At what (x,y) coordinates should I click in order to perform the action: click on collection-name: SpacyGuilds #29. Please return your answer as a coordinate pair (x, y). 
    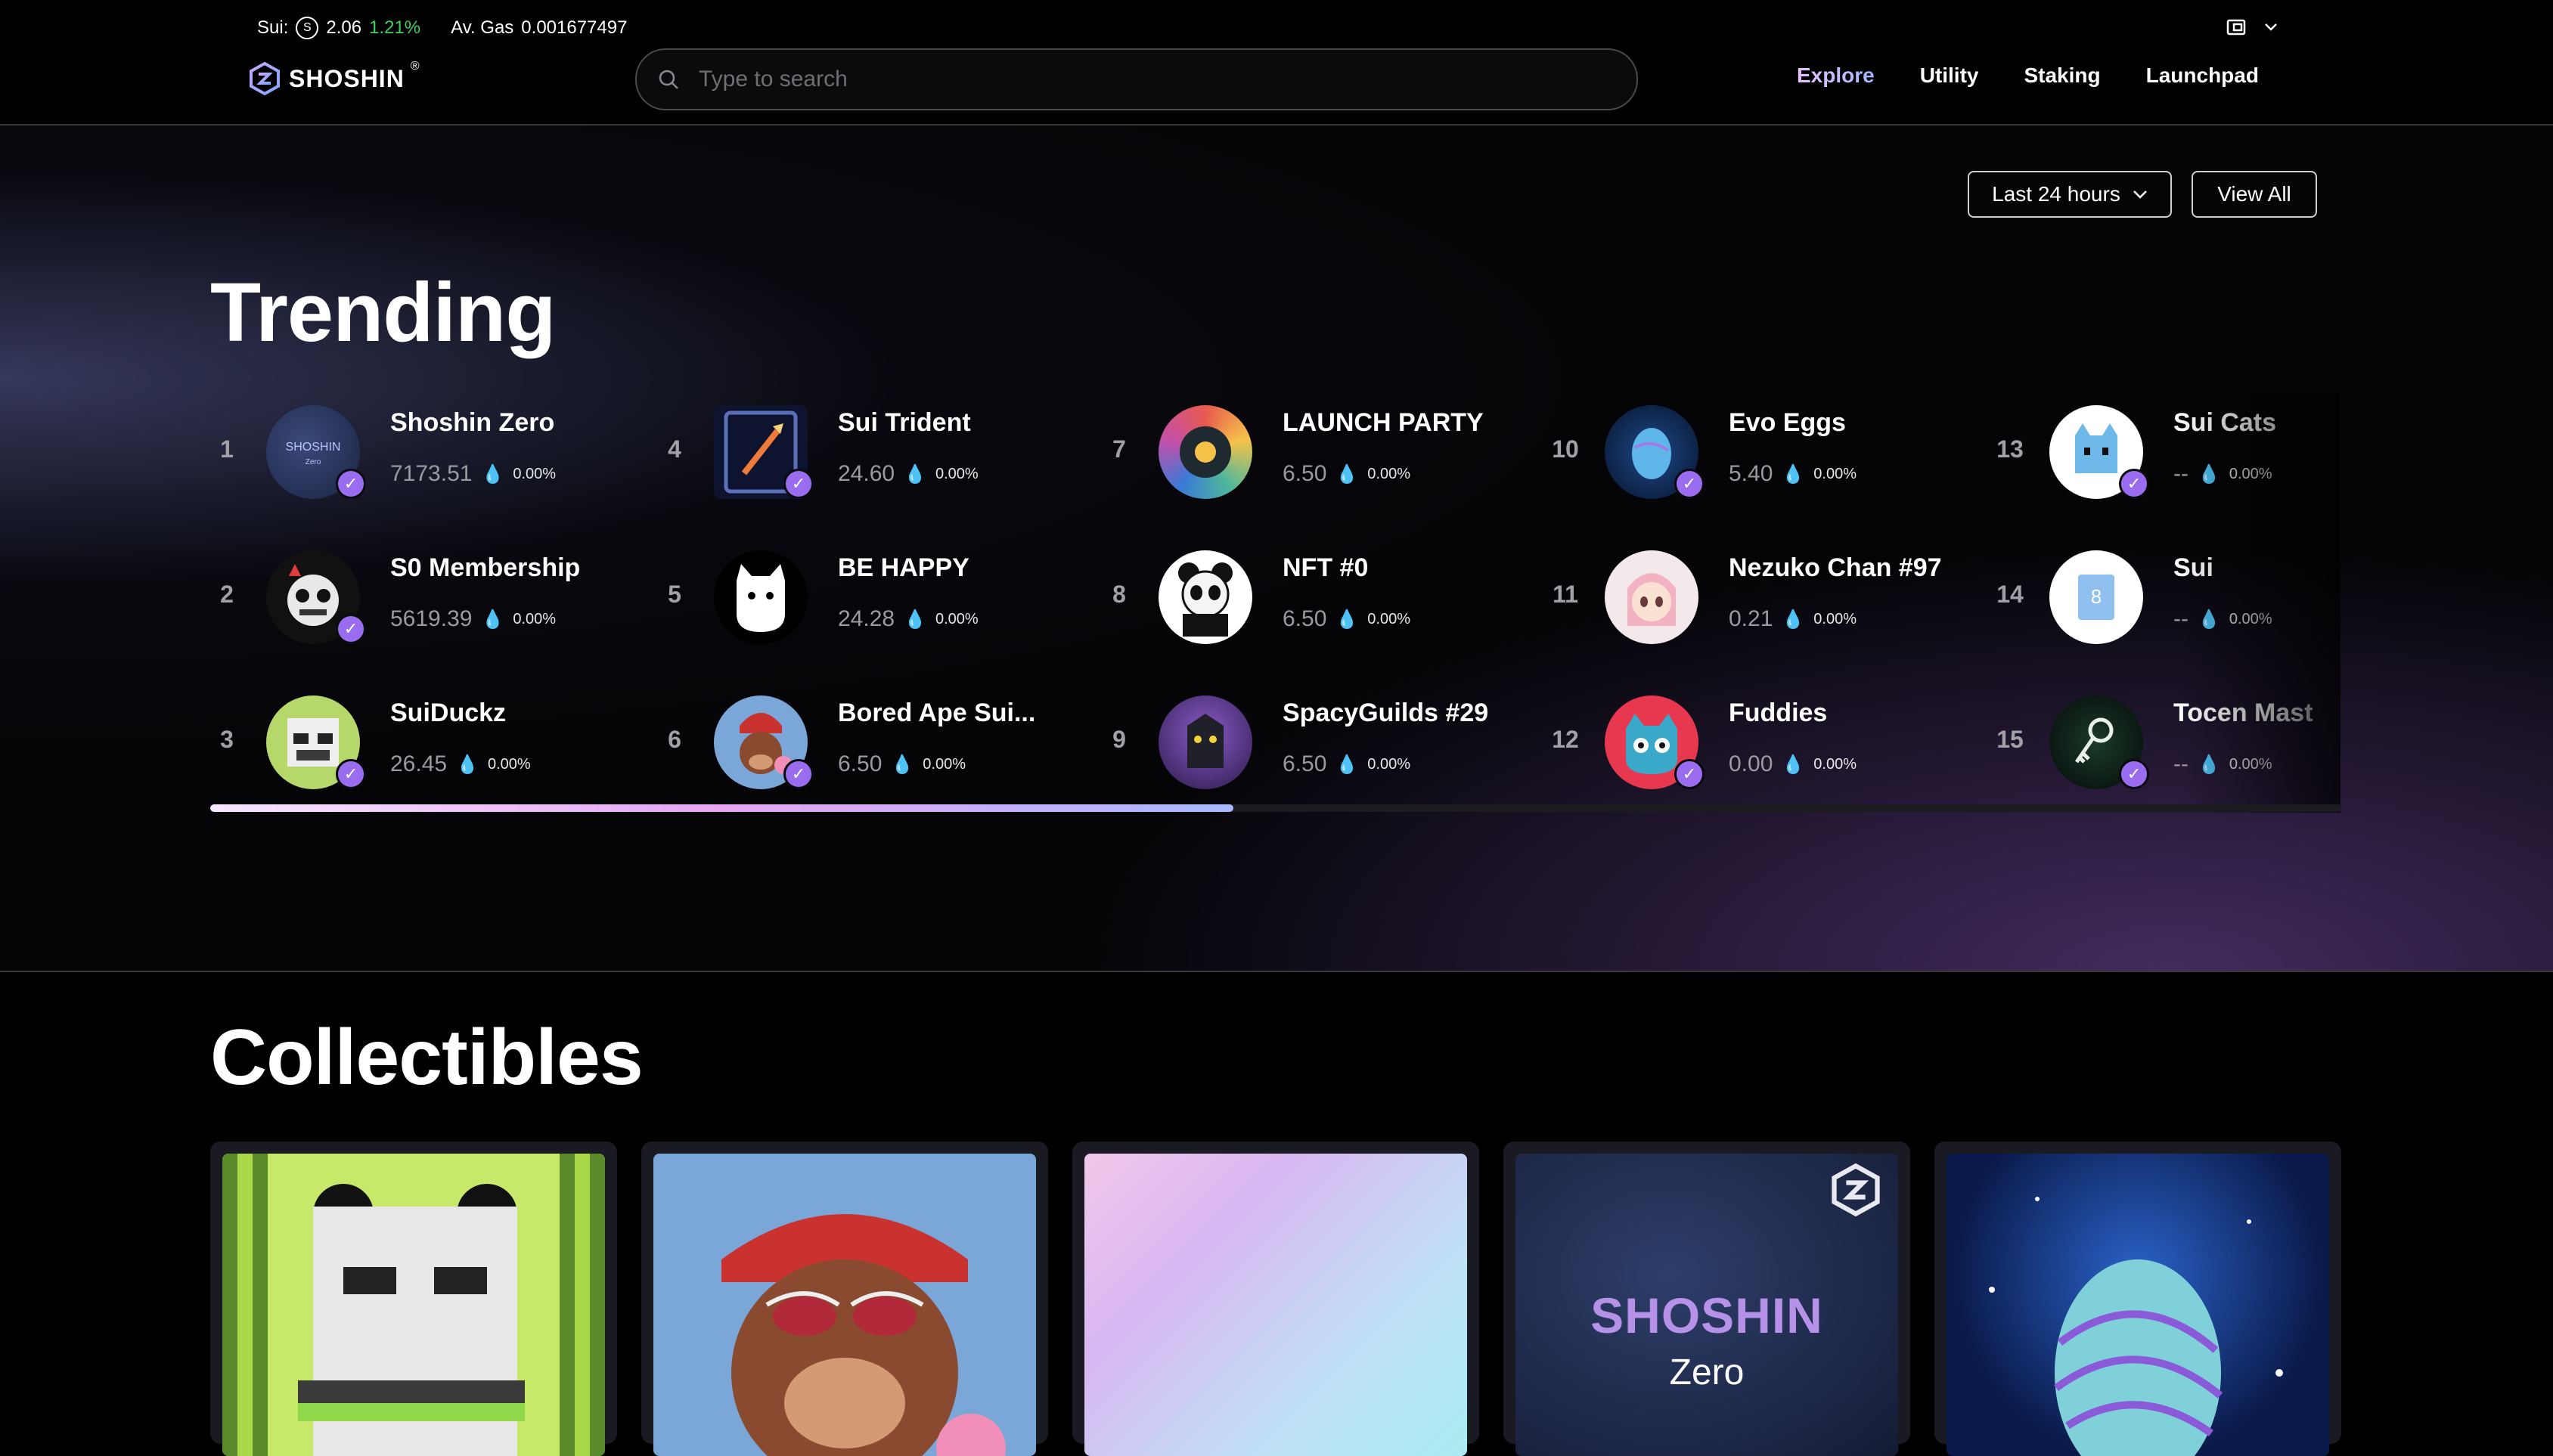
    Looking at the image, I should click on (1386, 713).